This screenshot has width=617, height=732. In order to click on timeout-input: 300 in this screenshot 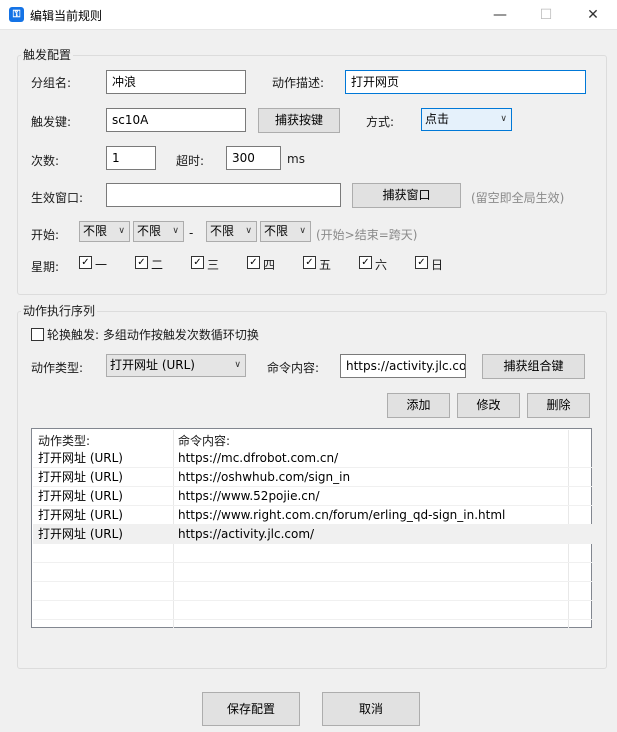, I will do `click(253, 158)`.